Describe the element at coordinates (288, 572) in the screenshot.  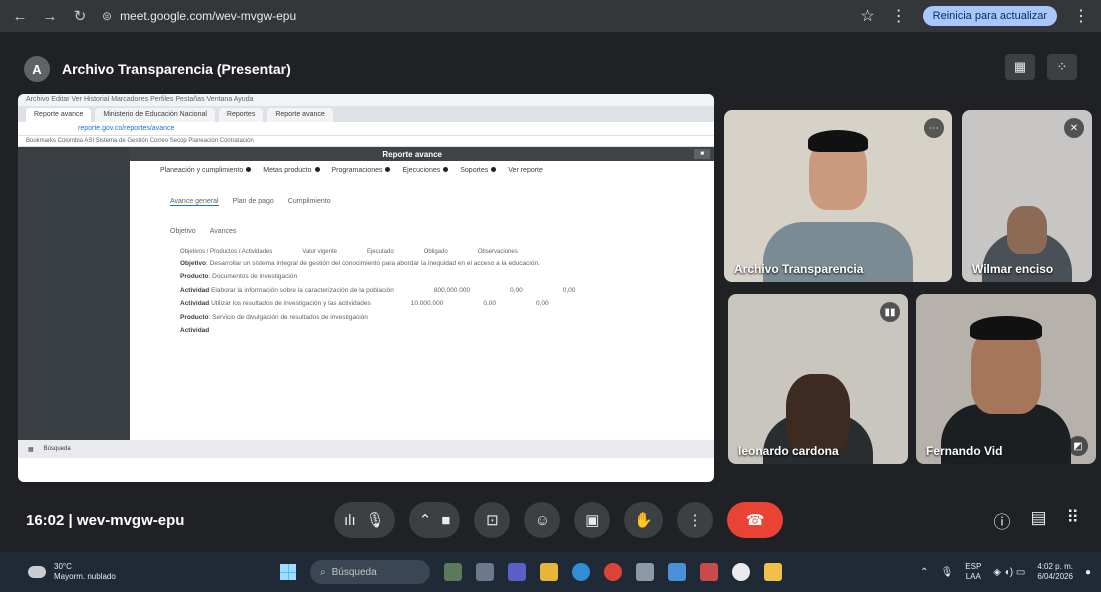
I see `windows-start-icon` at that location.